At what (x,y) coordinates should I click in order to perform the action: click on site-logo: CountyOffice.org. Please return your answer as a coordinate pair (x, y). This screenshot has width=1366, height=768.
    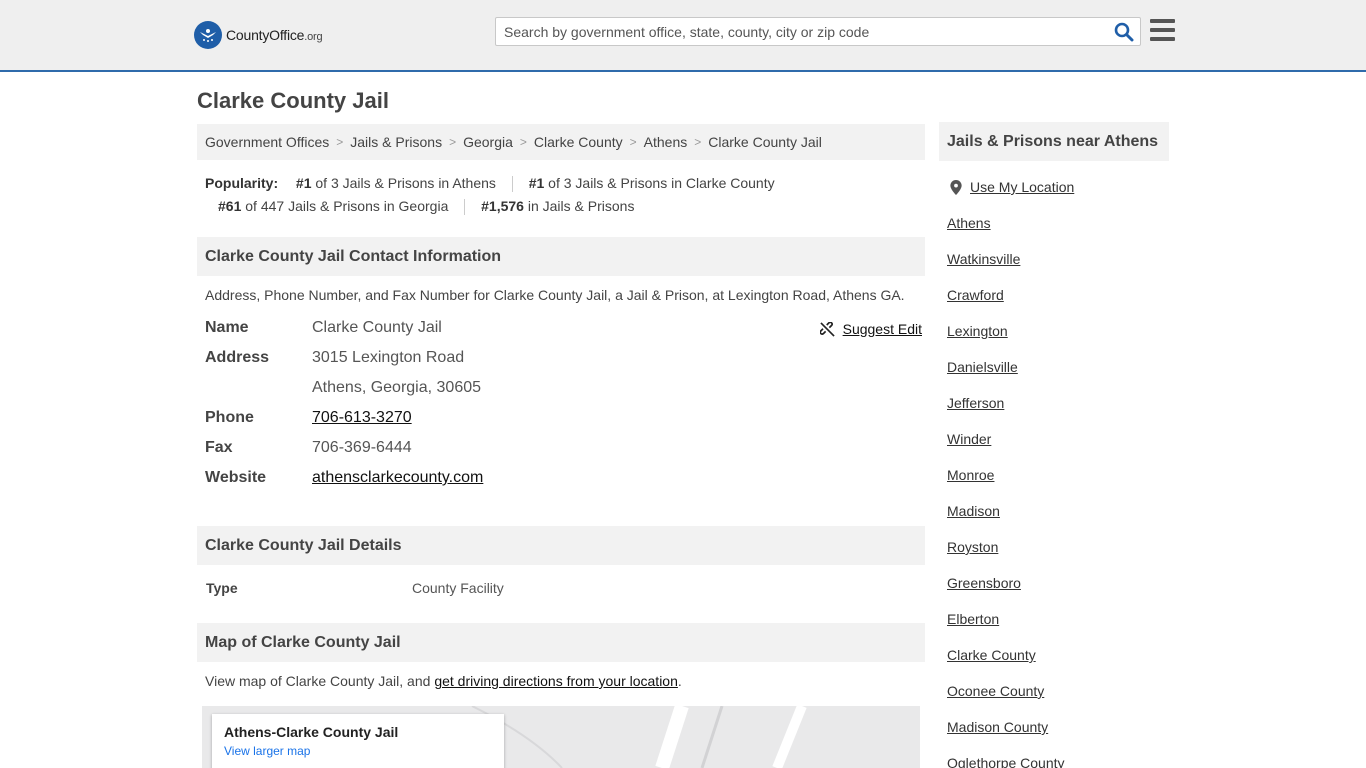
    Looking at the image, I should click on (258, 35).